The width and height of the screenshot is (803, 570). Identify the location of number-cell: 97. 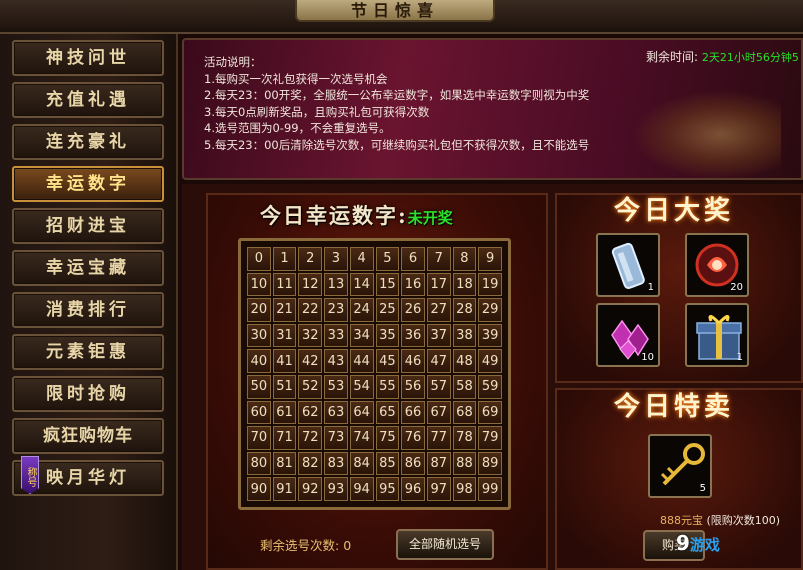
(438, 489).